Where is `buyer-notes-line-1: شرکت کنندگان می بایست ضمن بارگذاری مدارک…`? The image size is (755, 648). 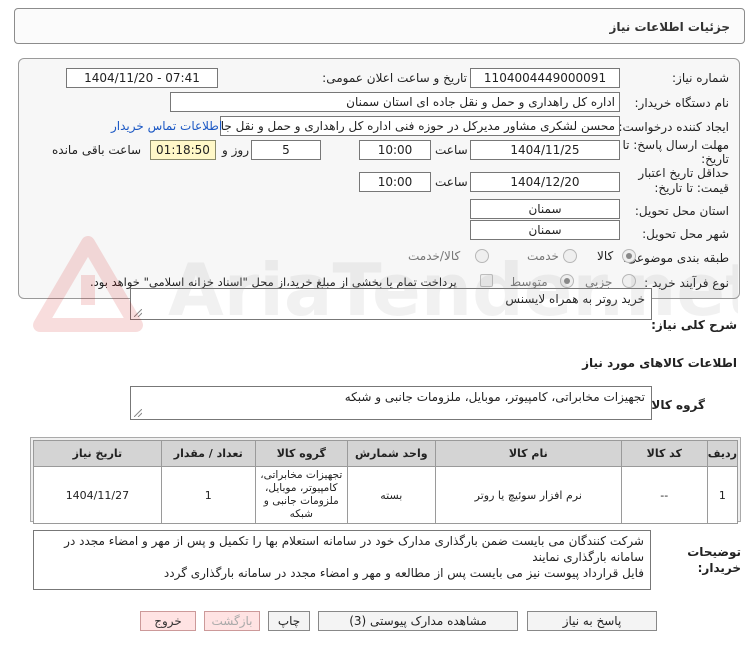
buyer-notes-line-1: شرکت کنندگان می بایست ضمن بارگذاری مدارک… is located at coordinates (354, 549).